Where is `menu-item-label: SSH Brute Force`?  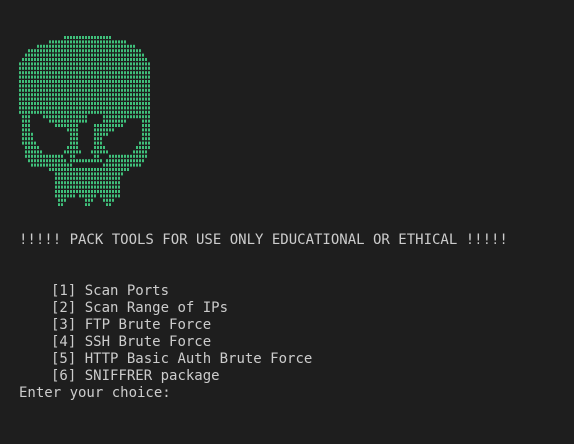 menu-item-label: SSH Brute Force is located at coordinates (148, 342).